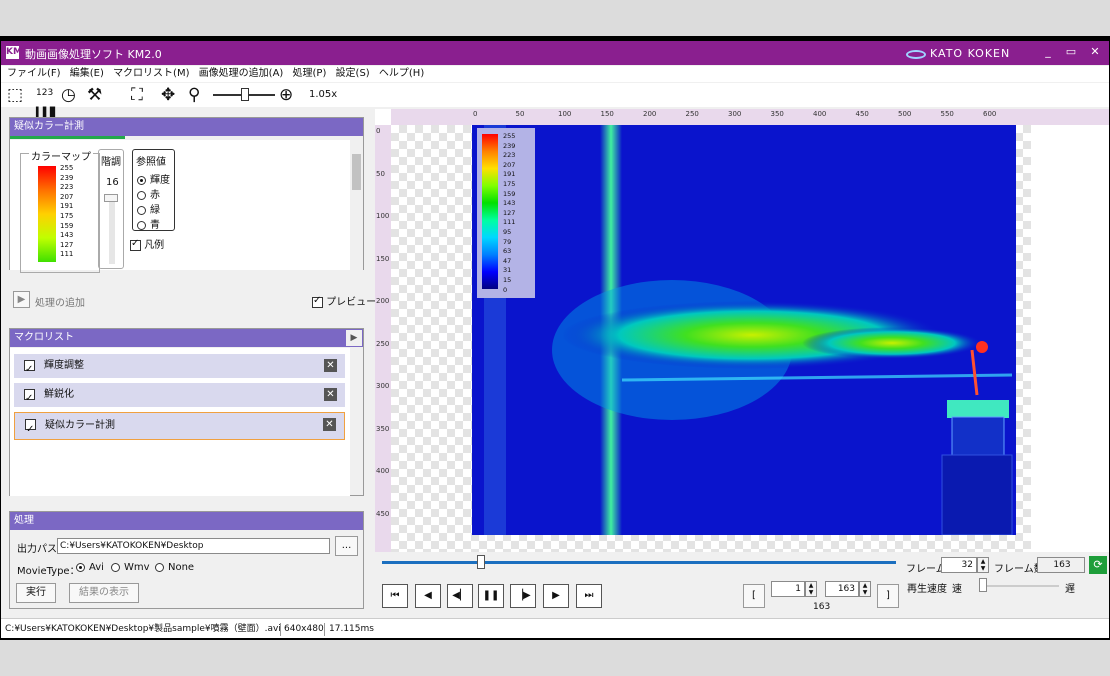  Describe the element at coordinates (112, 229) in the screenshot. I see `levels-slider` at that location.